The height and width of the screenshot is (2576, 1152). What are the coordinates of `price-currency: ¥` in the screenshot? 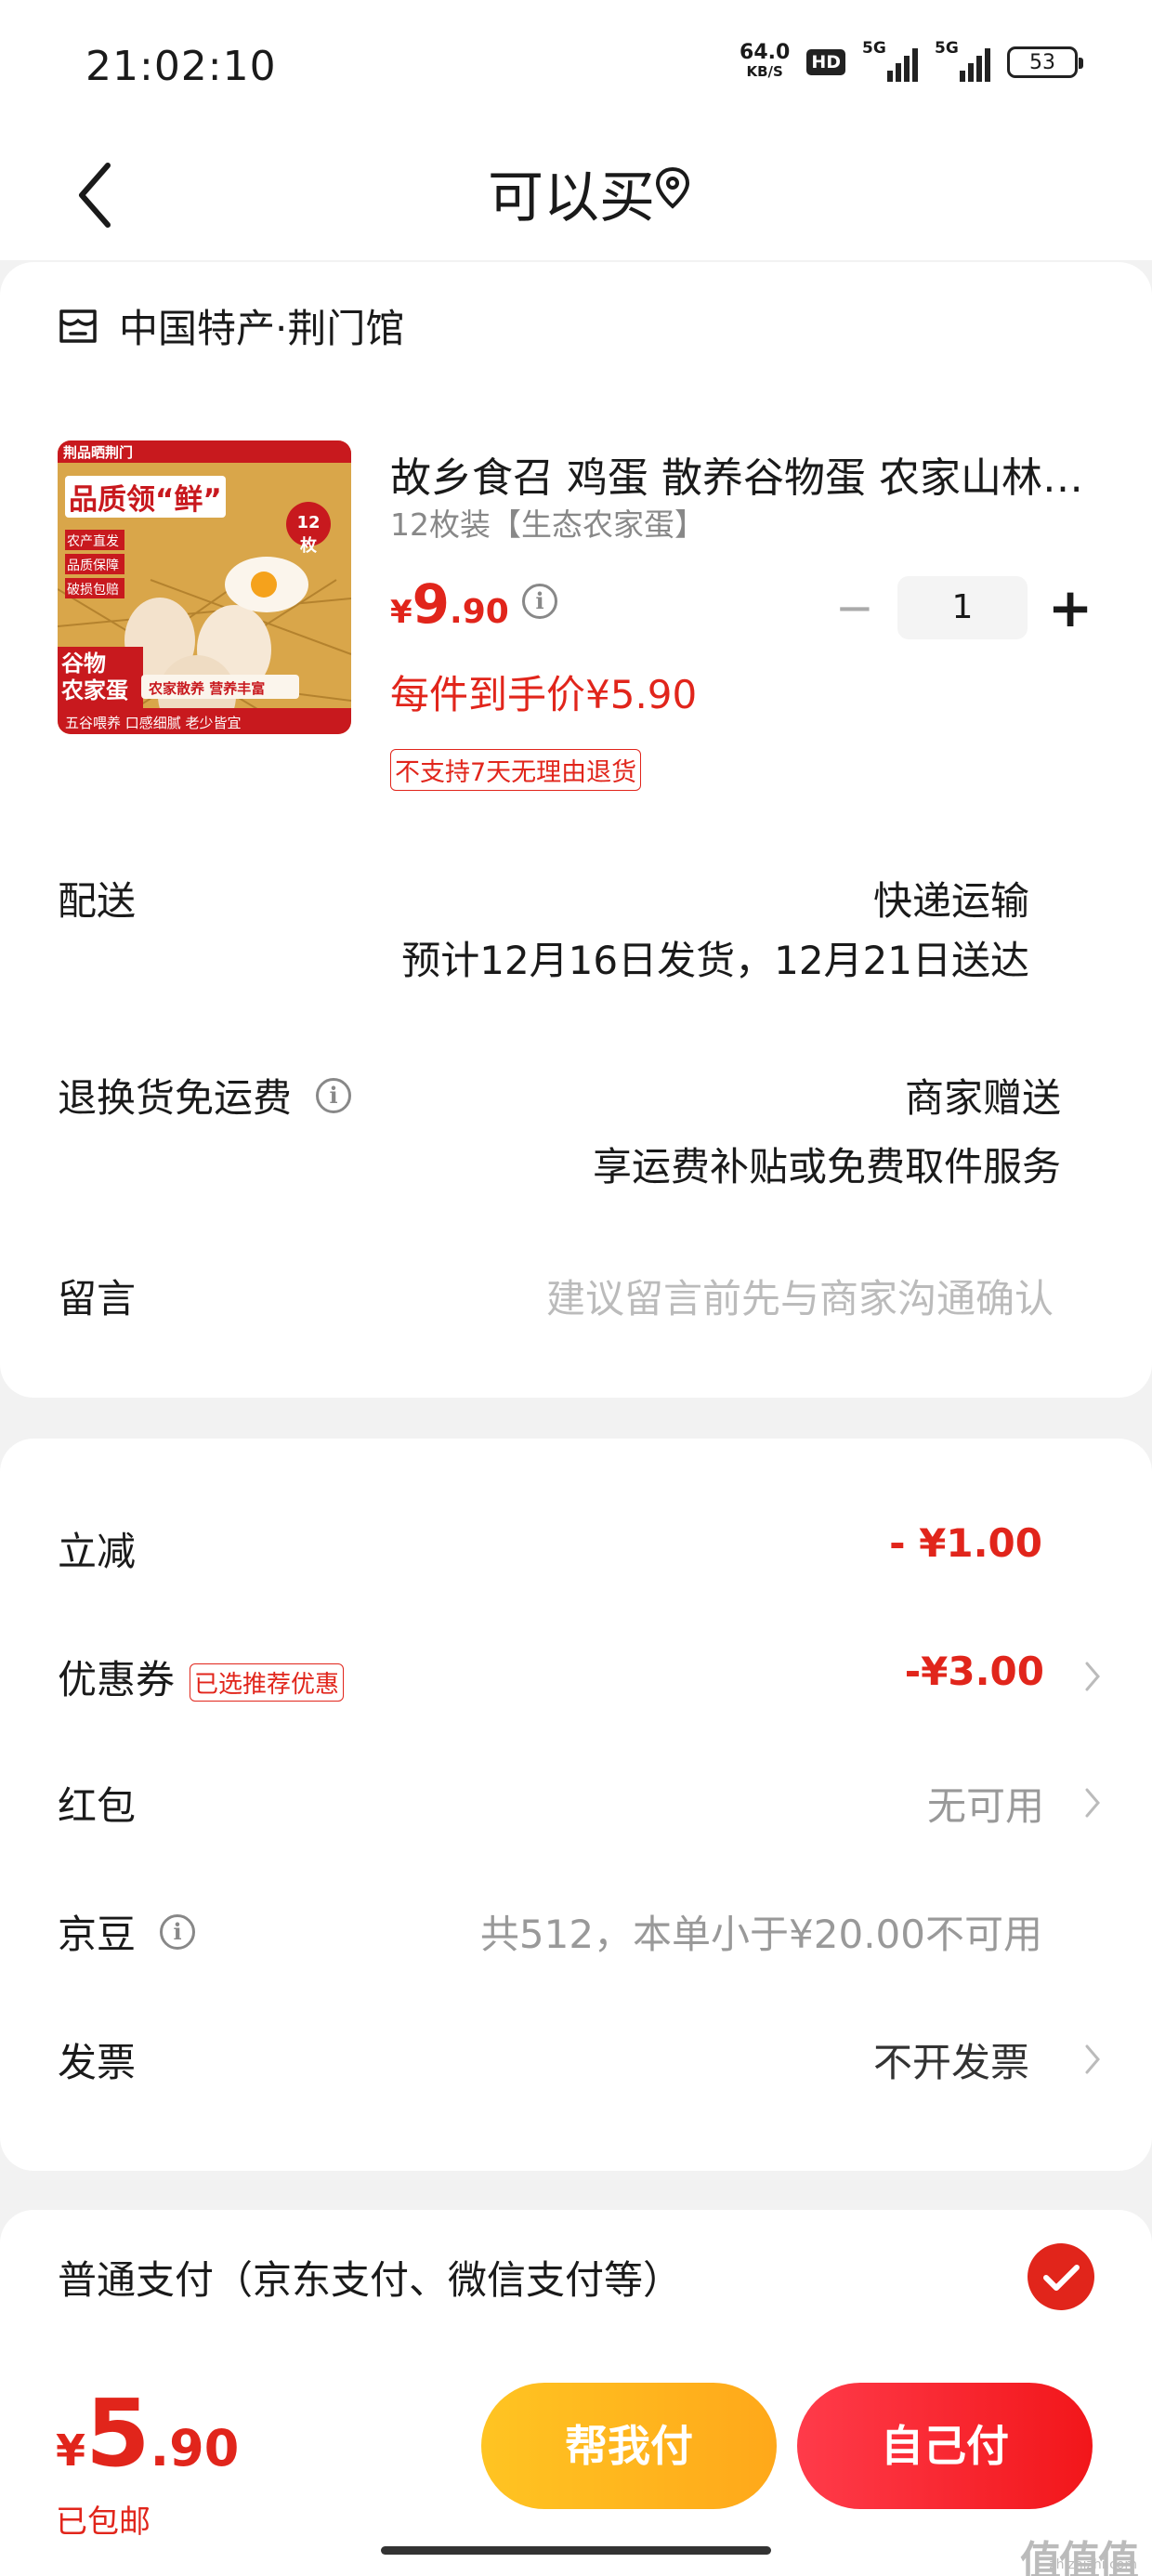 It's located at (401, 612).